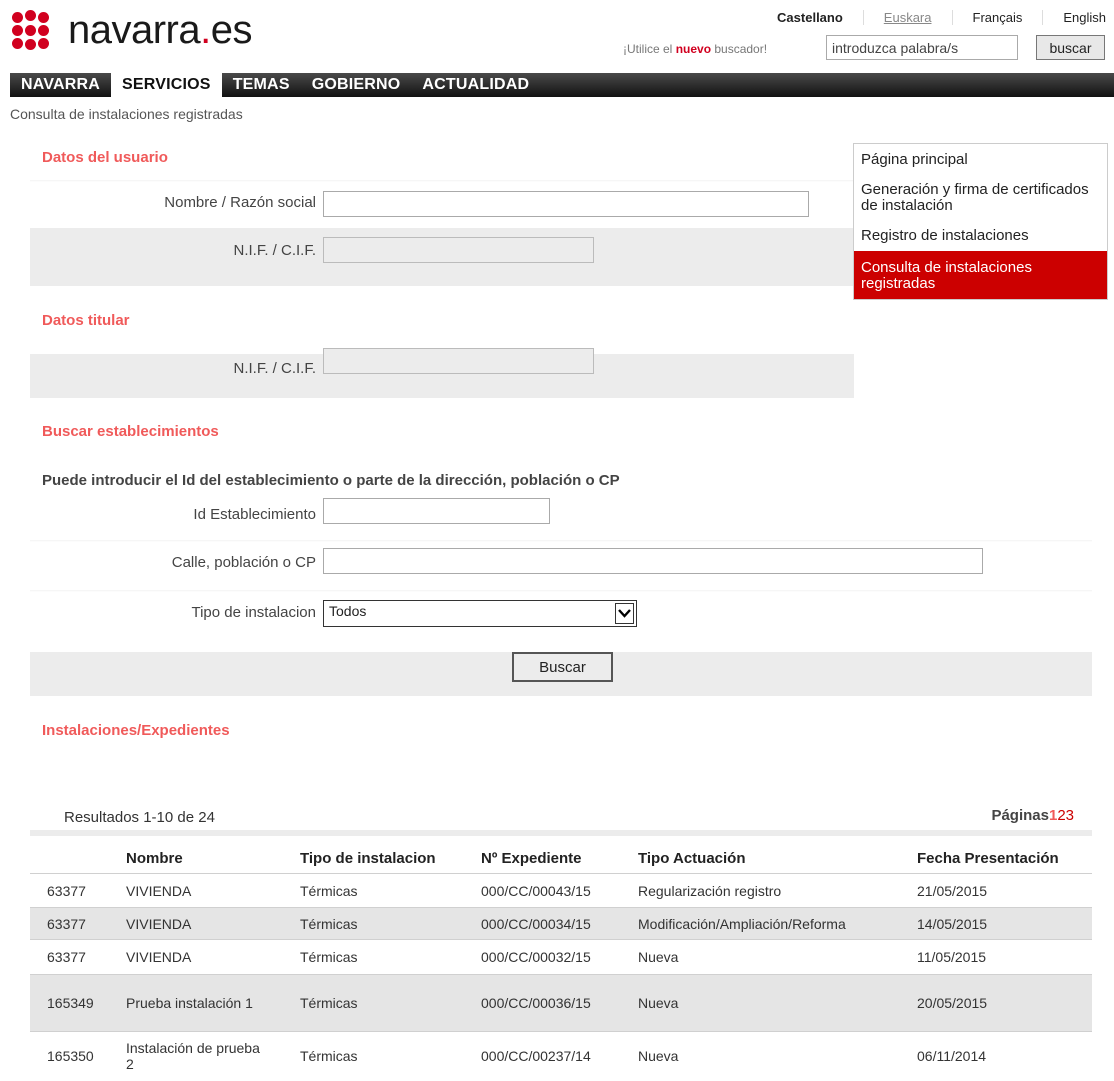 The image size is (1114, 1081). I want to click on cell-expediente: 000/CC/00032/15, so click(536, 957).